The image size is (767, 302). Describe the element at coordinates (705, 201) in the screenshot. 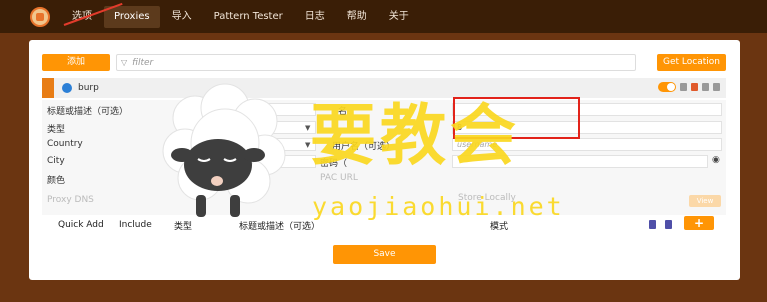

I see `view-button: View` at that location.